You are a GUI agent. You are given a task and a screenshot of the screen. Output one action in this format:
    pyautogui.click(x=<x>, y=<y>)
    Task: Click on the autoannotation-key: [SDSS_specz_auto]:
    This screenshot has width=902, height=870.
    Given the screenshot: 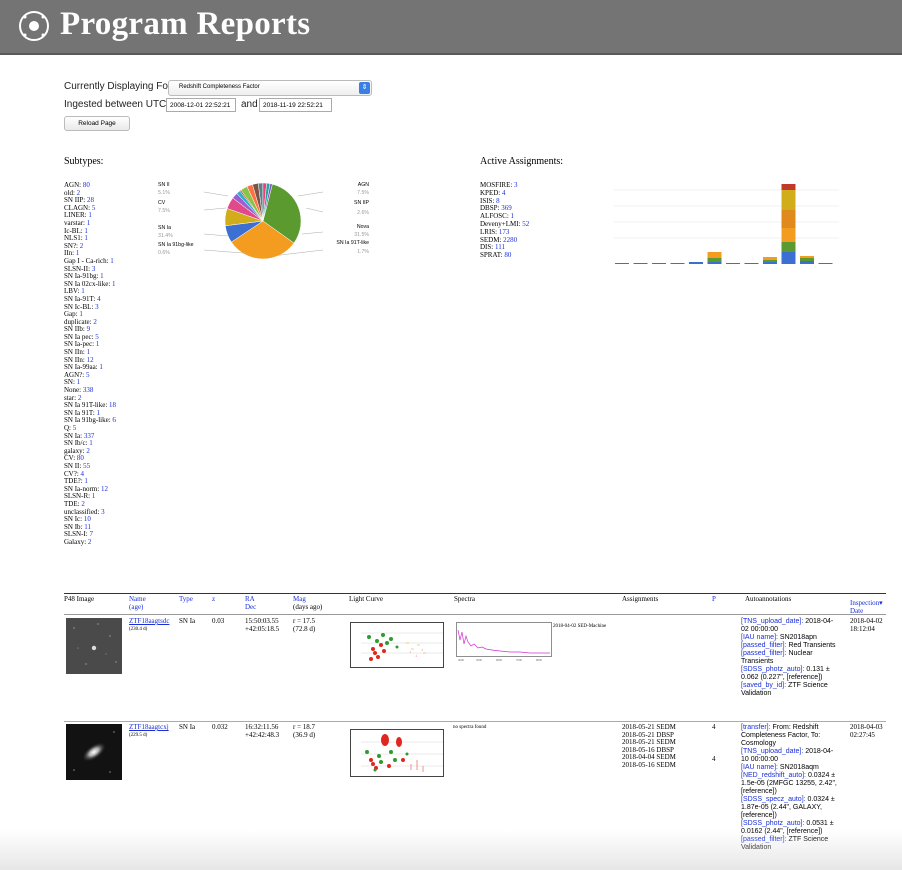 What is the action you would take?
    pyautogui.click(x=774, y=799)
    